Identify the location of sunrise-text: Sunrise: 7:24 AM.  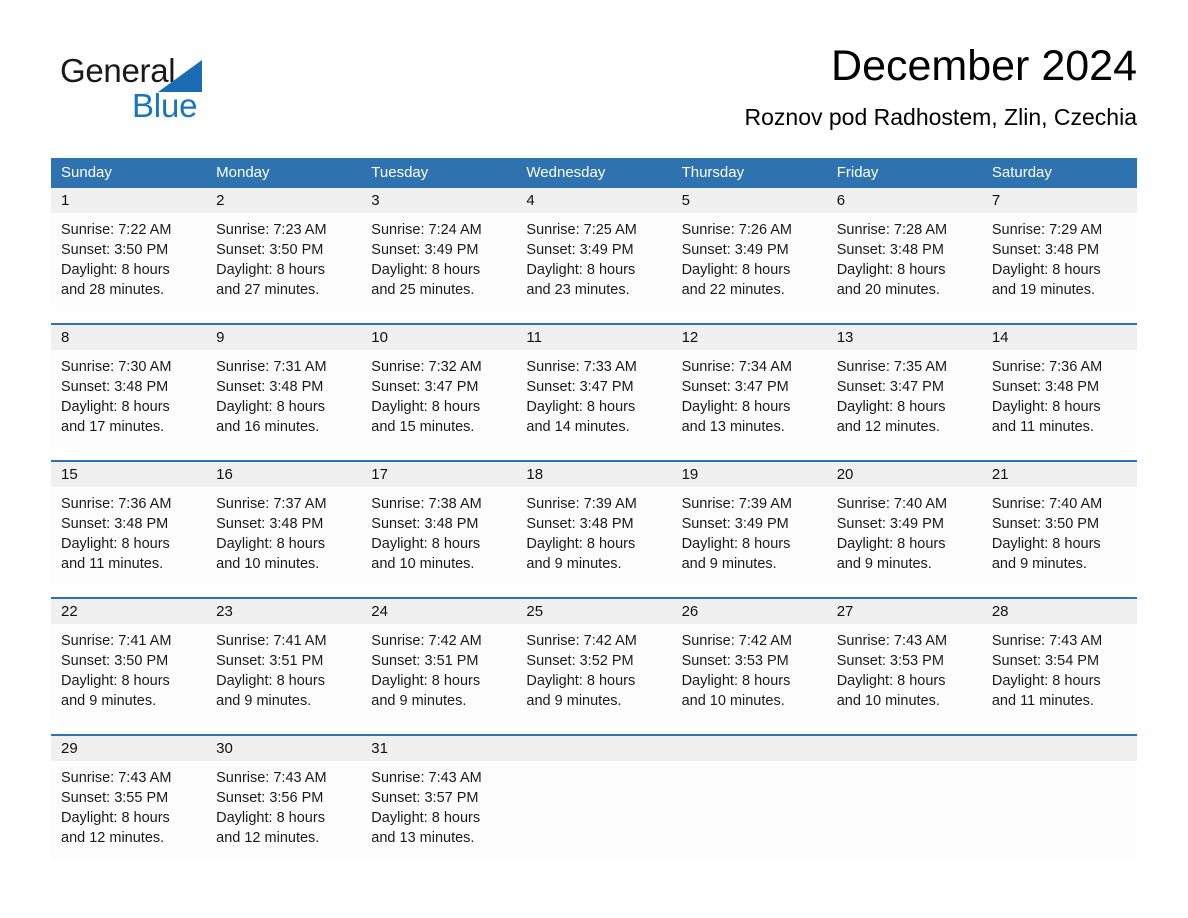
(426, 230).